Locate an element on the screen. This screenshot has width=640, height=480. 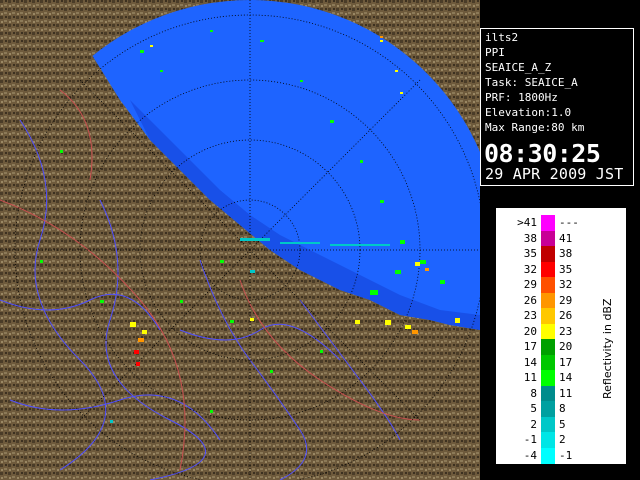
scan-date: 29 APR 2009 JST is located at coordinates (554, 174).